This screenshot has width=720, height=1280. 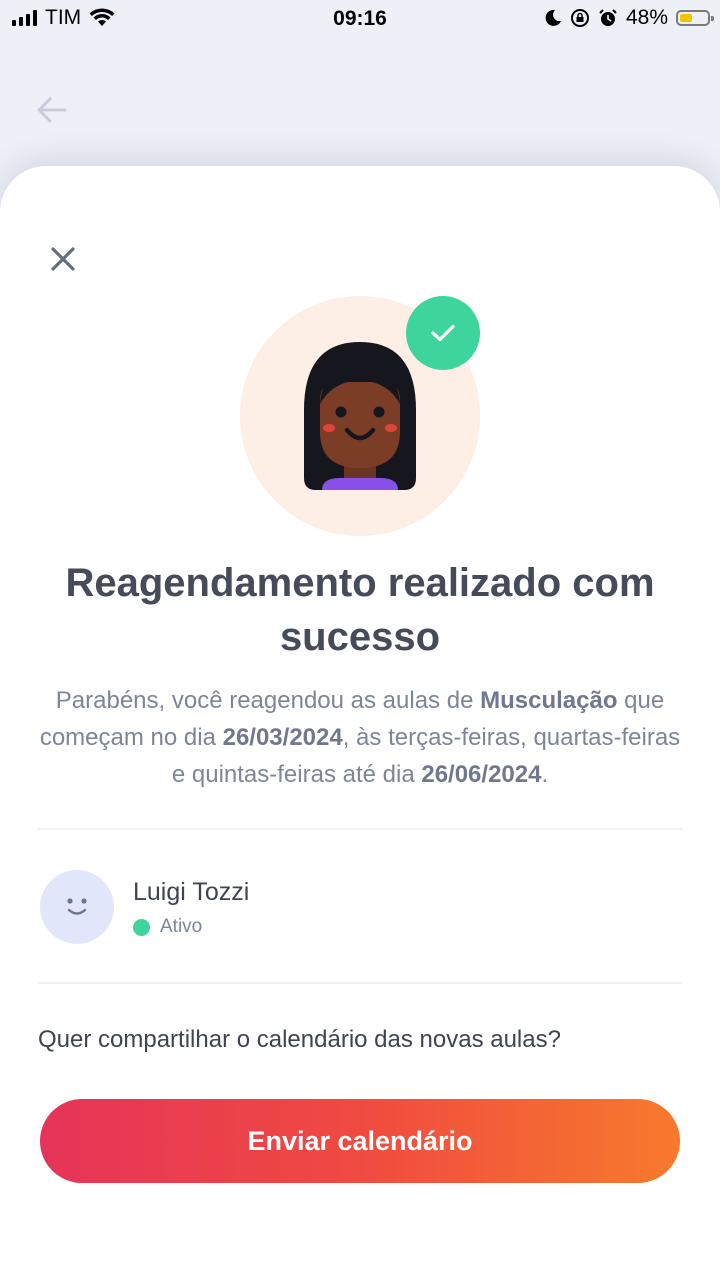 What do you see at coordinates (360, 19) in the screenshot?
I see `status-bar: TIM 09:16 48%` at bounding box center [360, 19].